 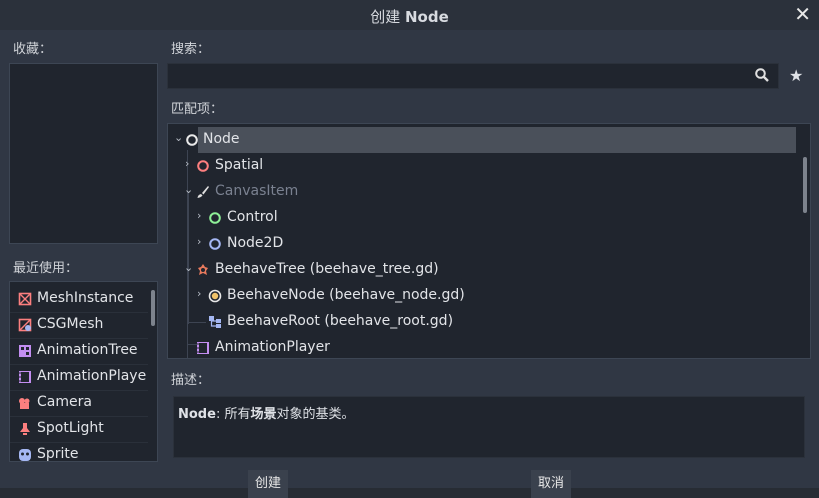 What do you see at coordinates (25, 299) in the screenshot?
I see `mesh-instance-icon` at bounding box center [25, 299].